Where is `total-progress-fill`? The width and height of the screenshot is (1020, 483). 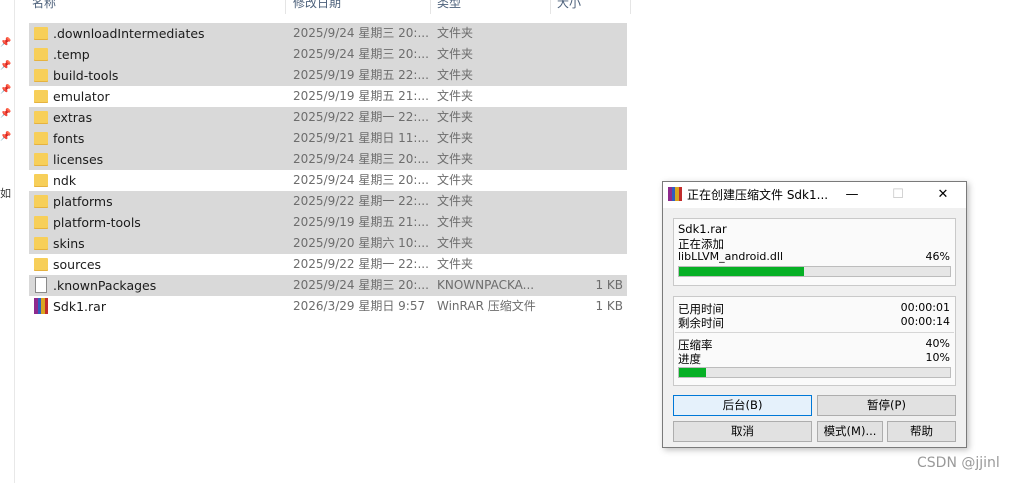
total-progress-fill is located at coordinates (693, 372).